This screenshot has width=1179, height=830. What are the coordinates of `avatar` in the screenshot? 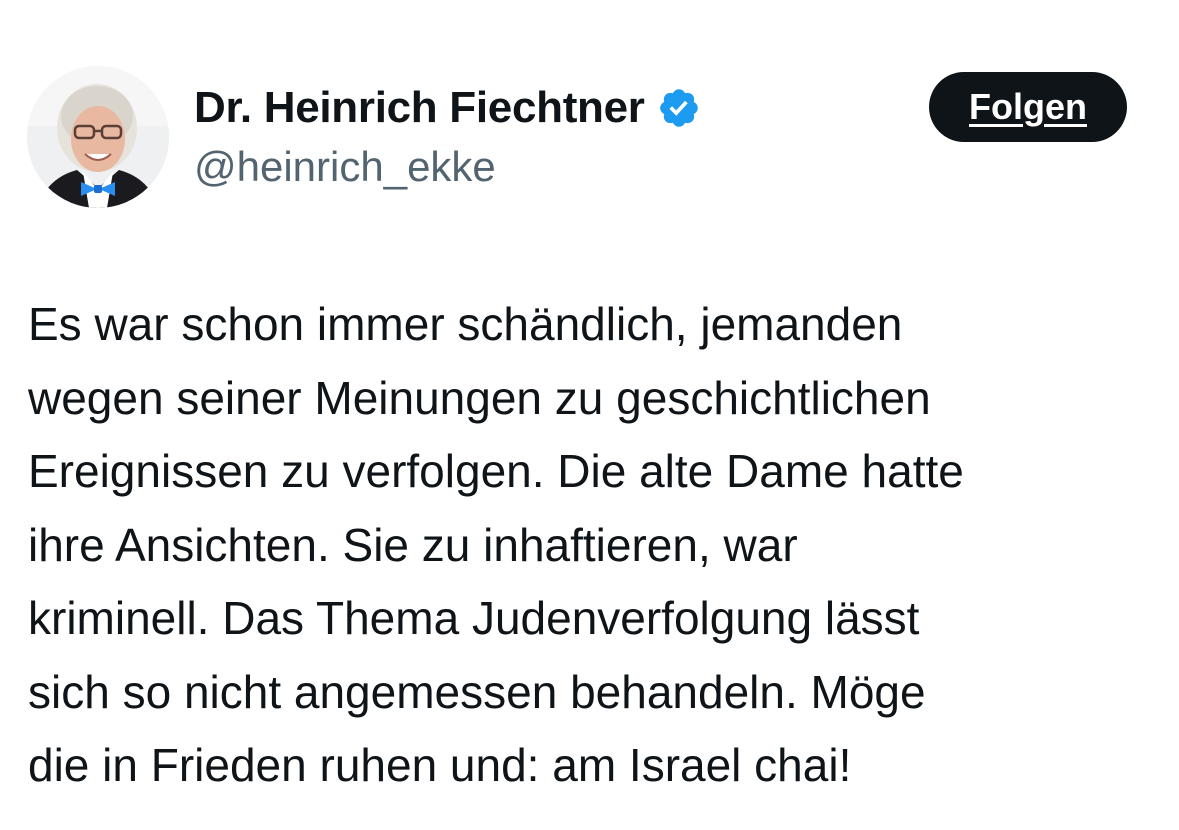 It's located at (98, 137).